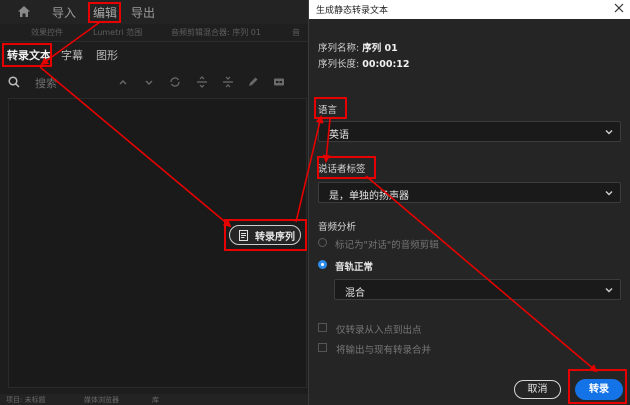 This screenshot has width=630, height=405. Describe the element at coordinates (355, 293) in the screenshot. I see `audio-track-value: 混合` at that location.